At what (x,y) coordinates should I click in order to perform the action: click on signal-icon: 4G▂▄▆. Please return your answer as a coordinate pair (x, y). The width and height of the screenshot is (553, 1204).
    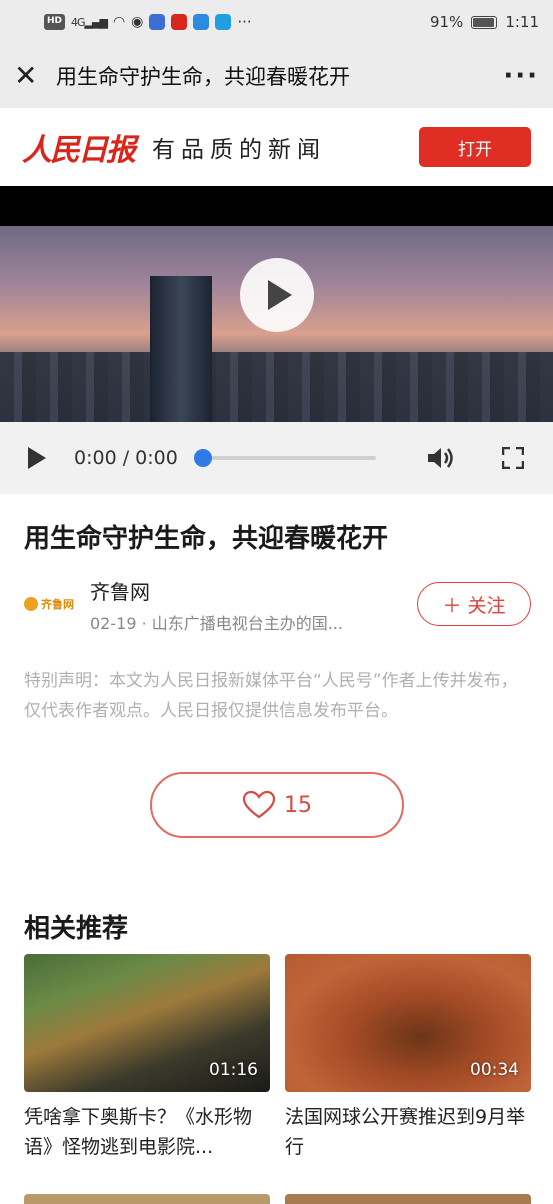
    Looking at the image, I should click on (89, 22).